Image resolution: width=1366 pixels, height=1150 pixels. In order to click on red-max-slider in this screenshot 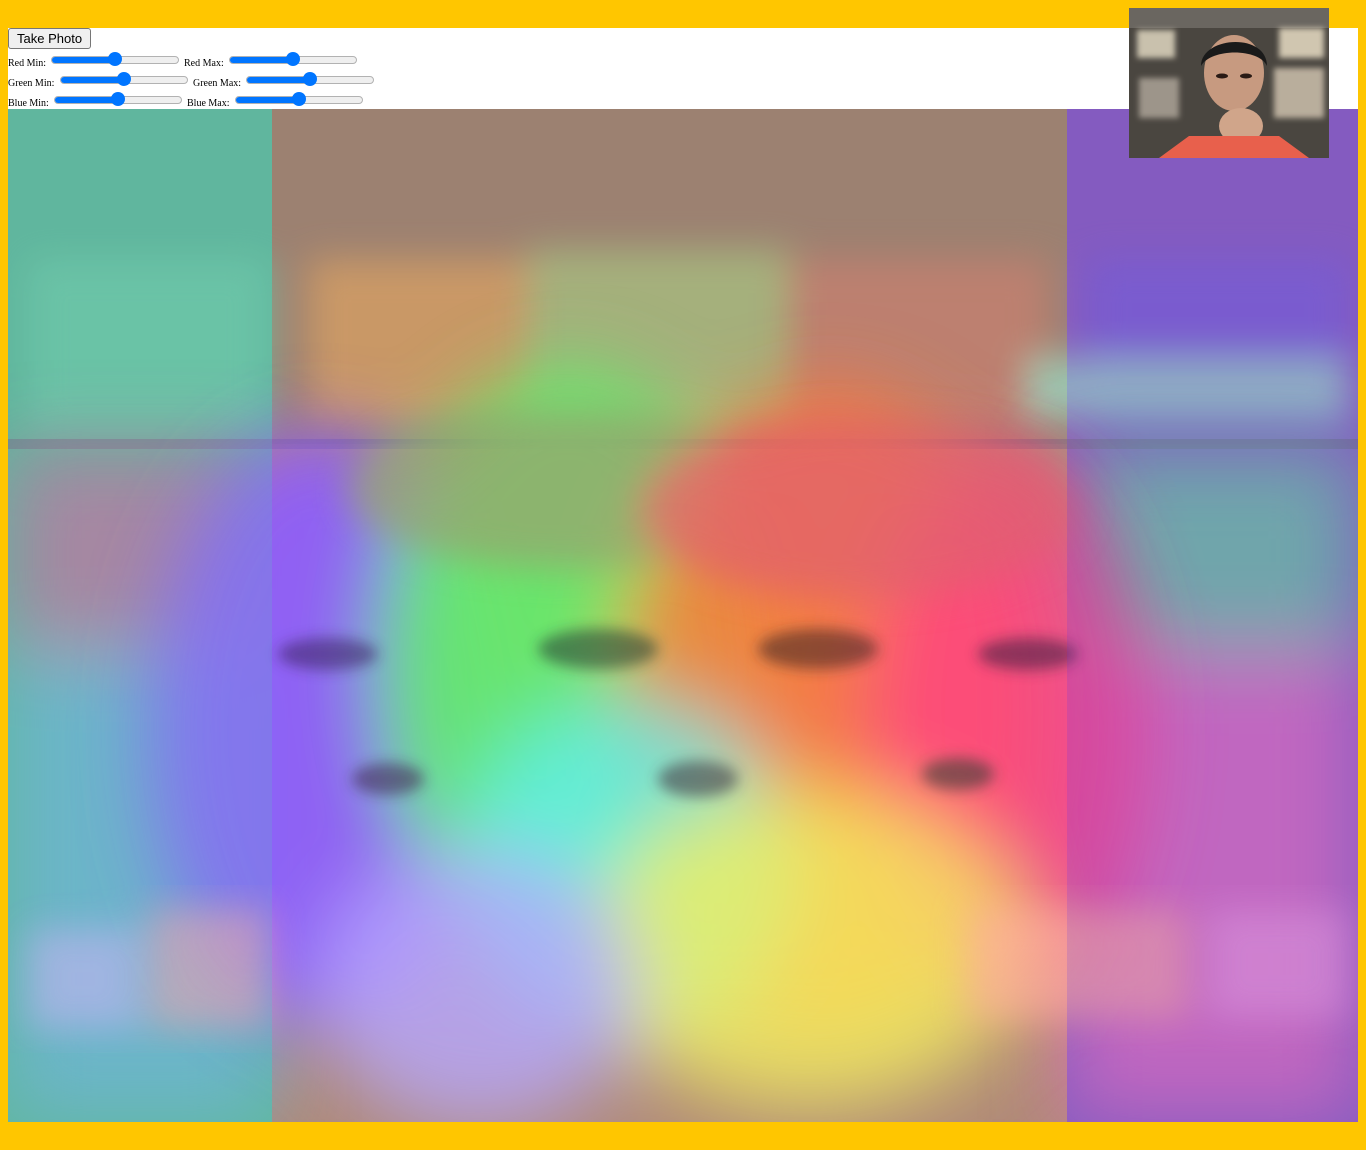, I will do `click(293, 59)`.